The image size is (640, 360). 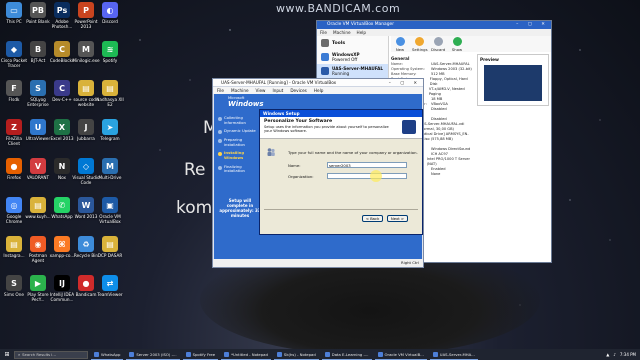 What do you see at coordinates (339, 43) in the screenshot?
I see `vbm-tools-label: Tools` at bounding box center [339, 43].